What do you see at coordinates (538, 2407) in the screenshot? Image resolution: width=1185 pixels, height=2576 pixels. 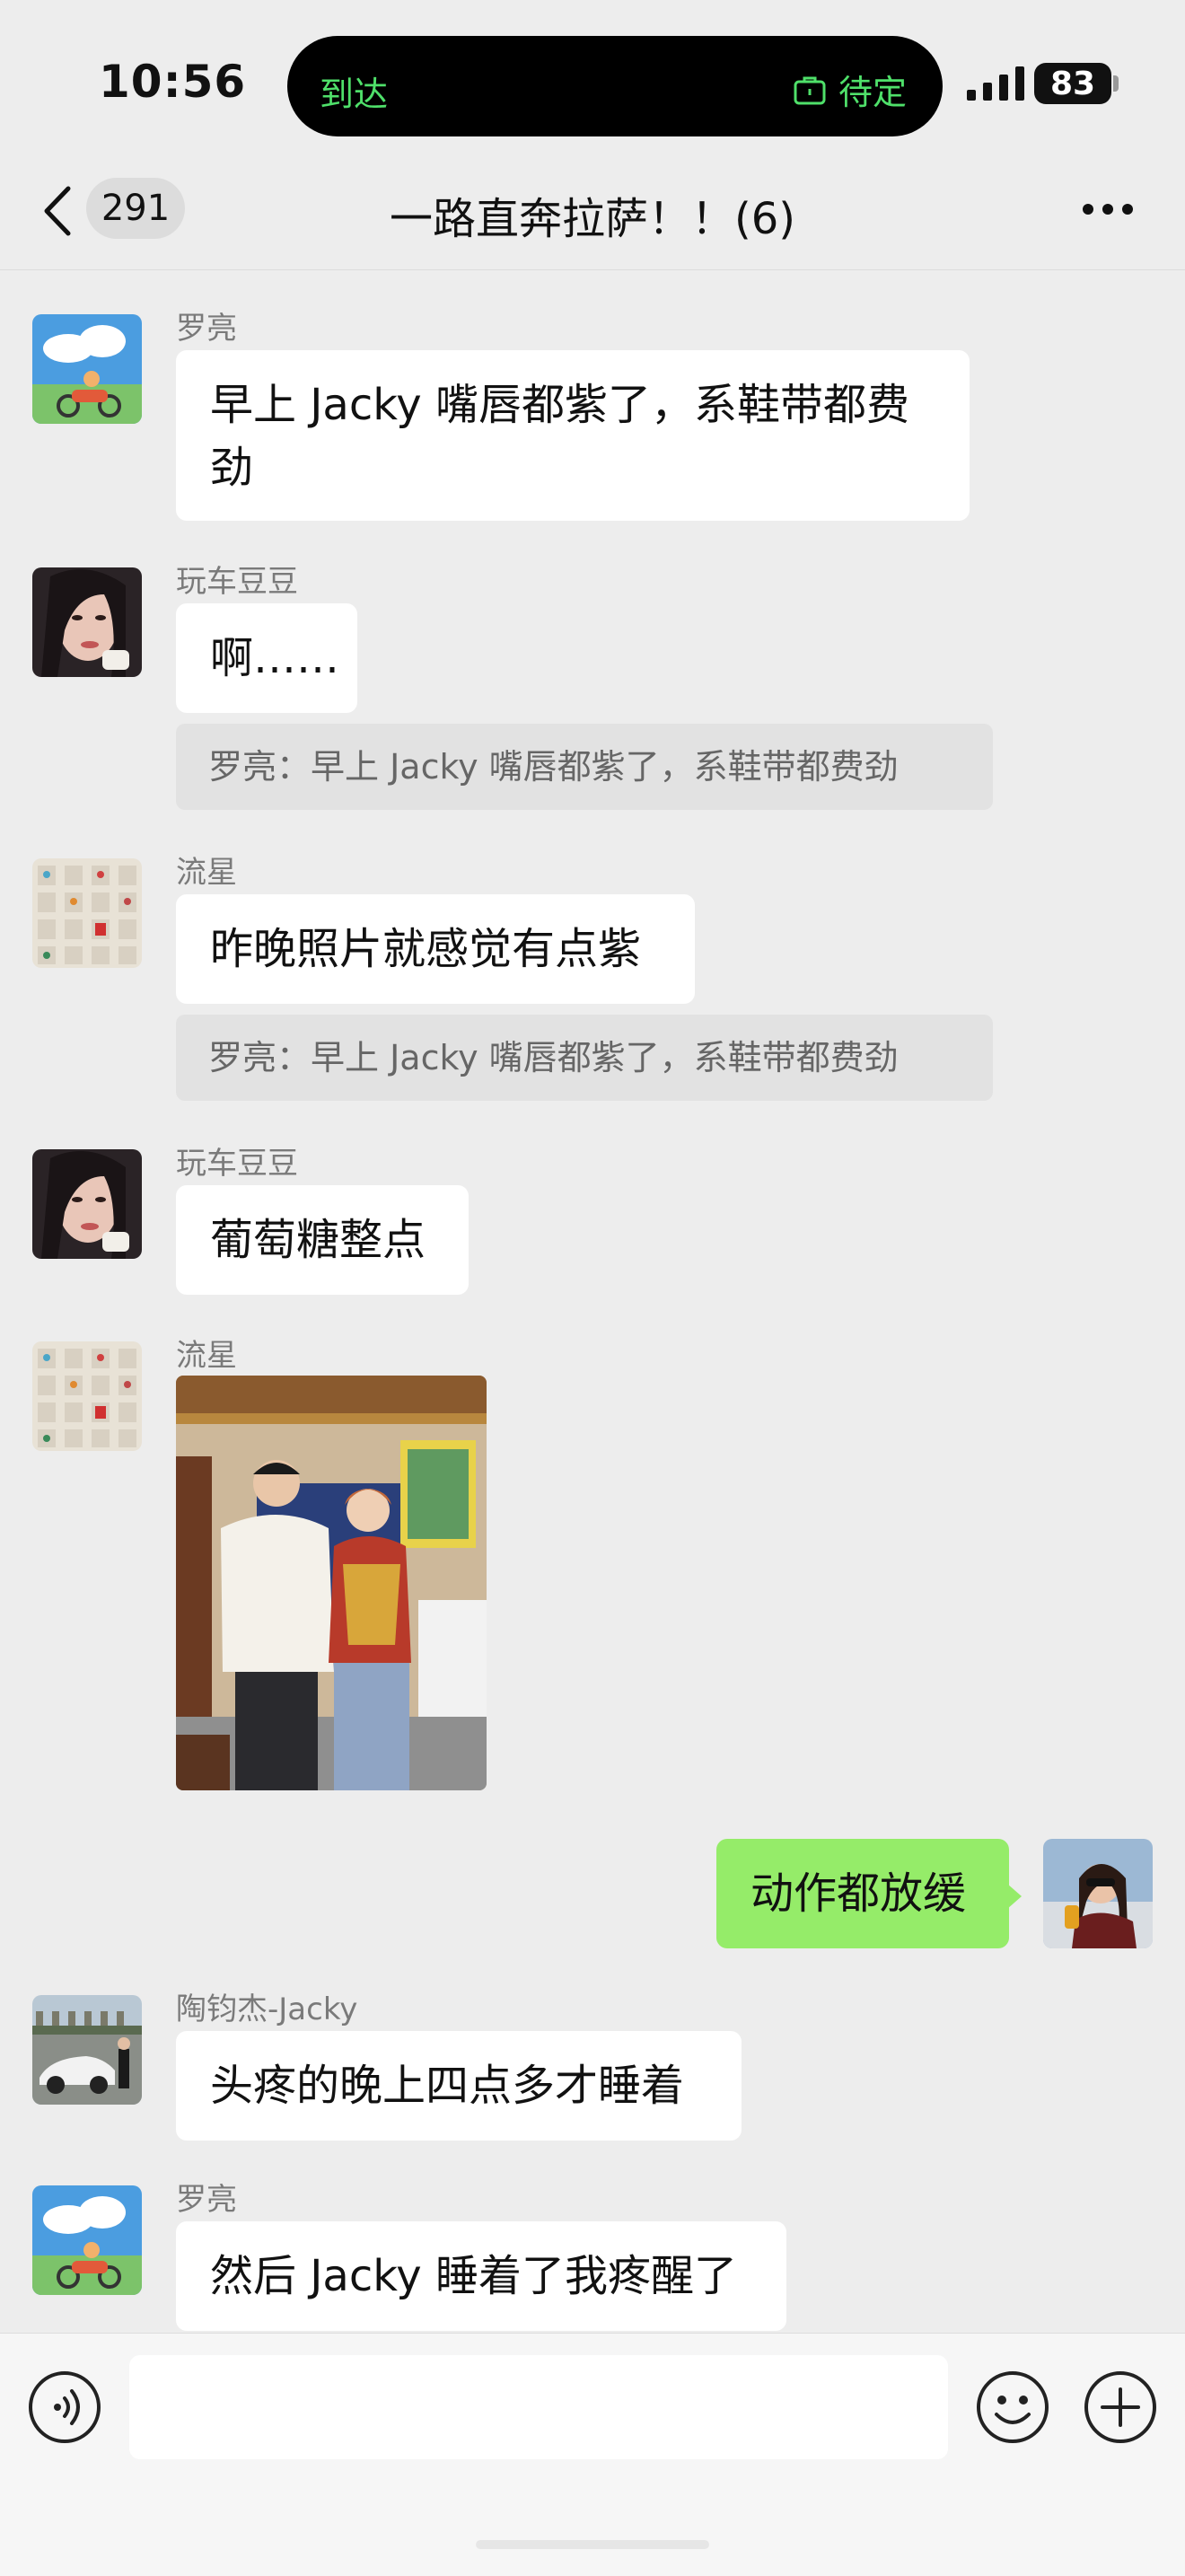 I see `message-input` at bounding box center [538, 2407].